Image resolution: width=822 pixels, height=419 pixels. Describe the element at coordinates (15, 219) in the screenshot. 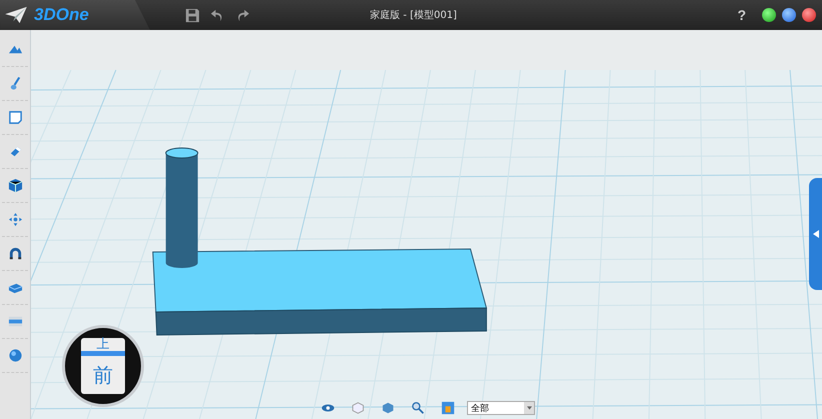

I see `move-arrows-icon` at that location.